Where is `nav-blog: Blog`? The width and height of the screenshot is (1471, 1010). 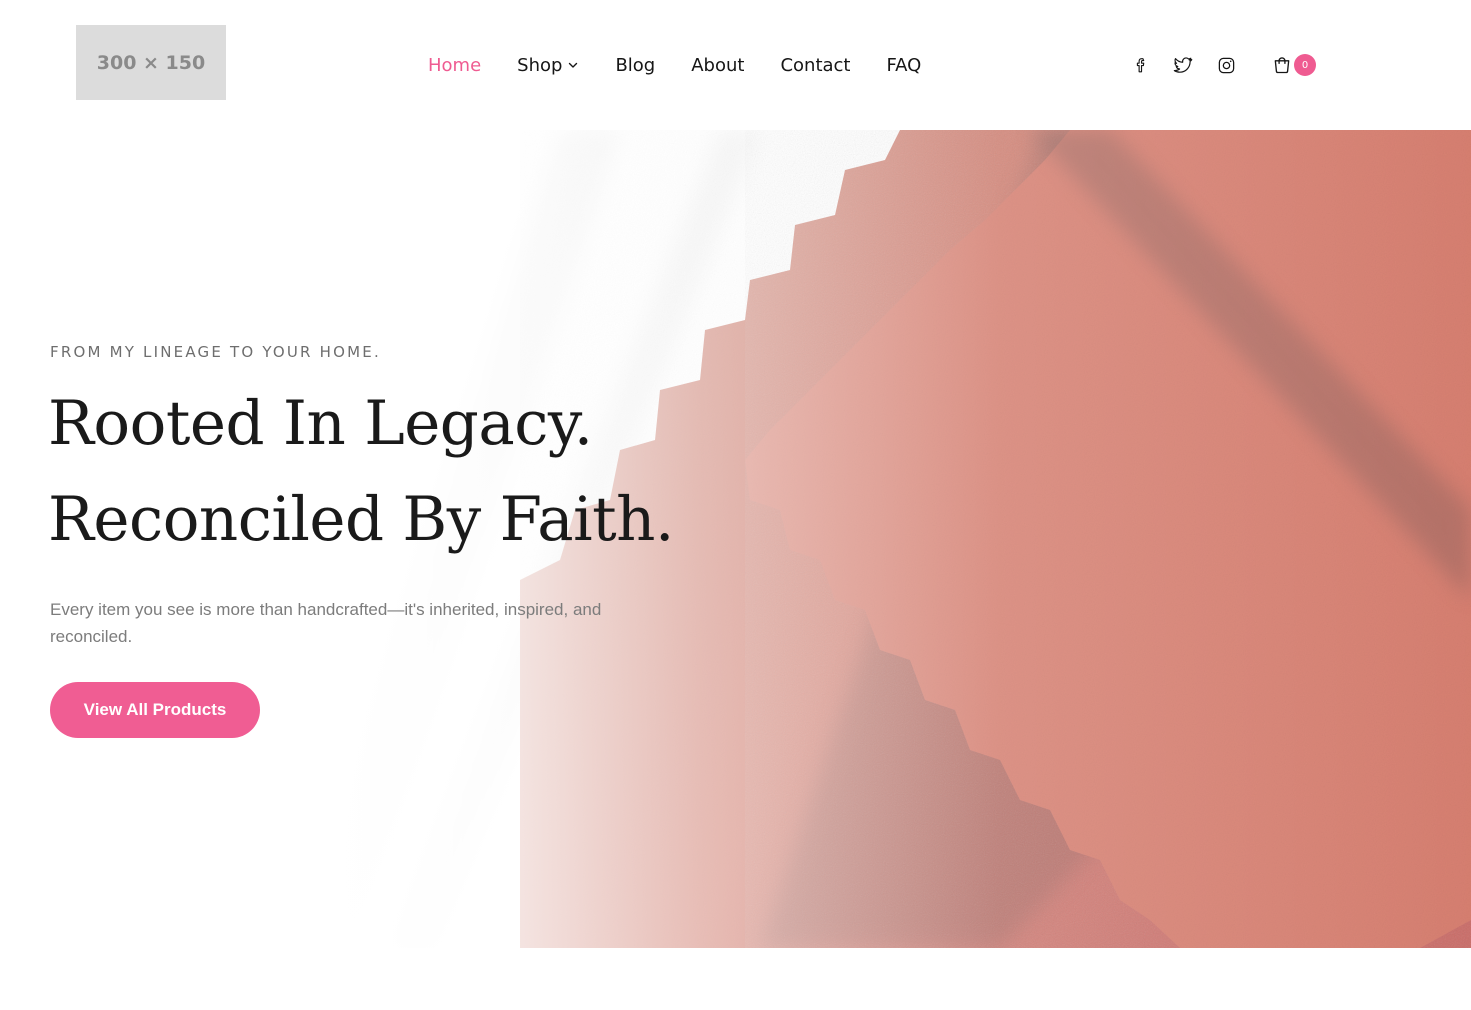 nav-blog: Blog is located at coordinates (635, 65).